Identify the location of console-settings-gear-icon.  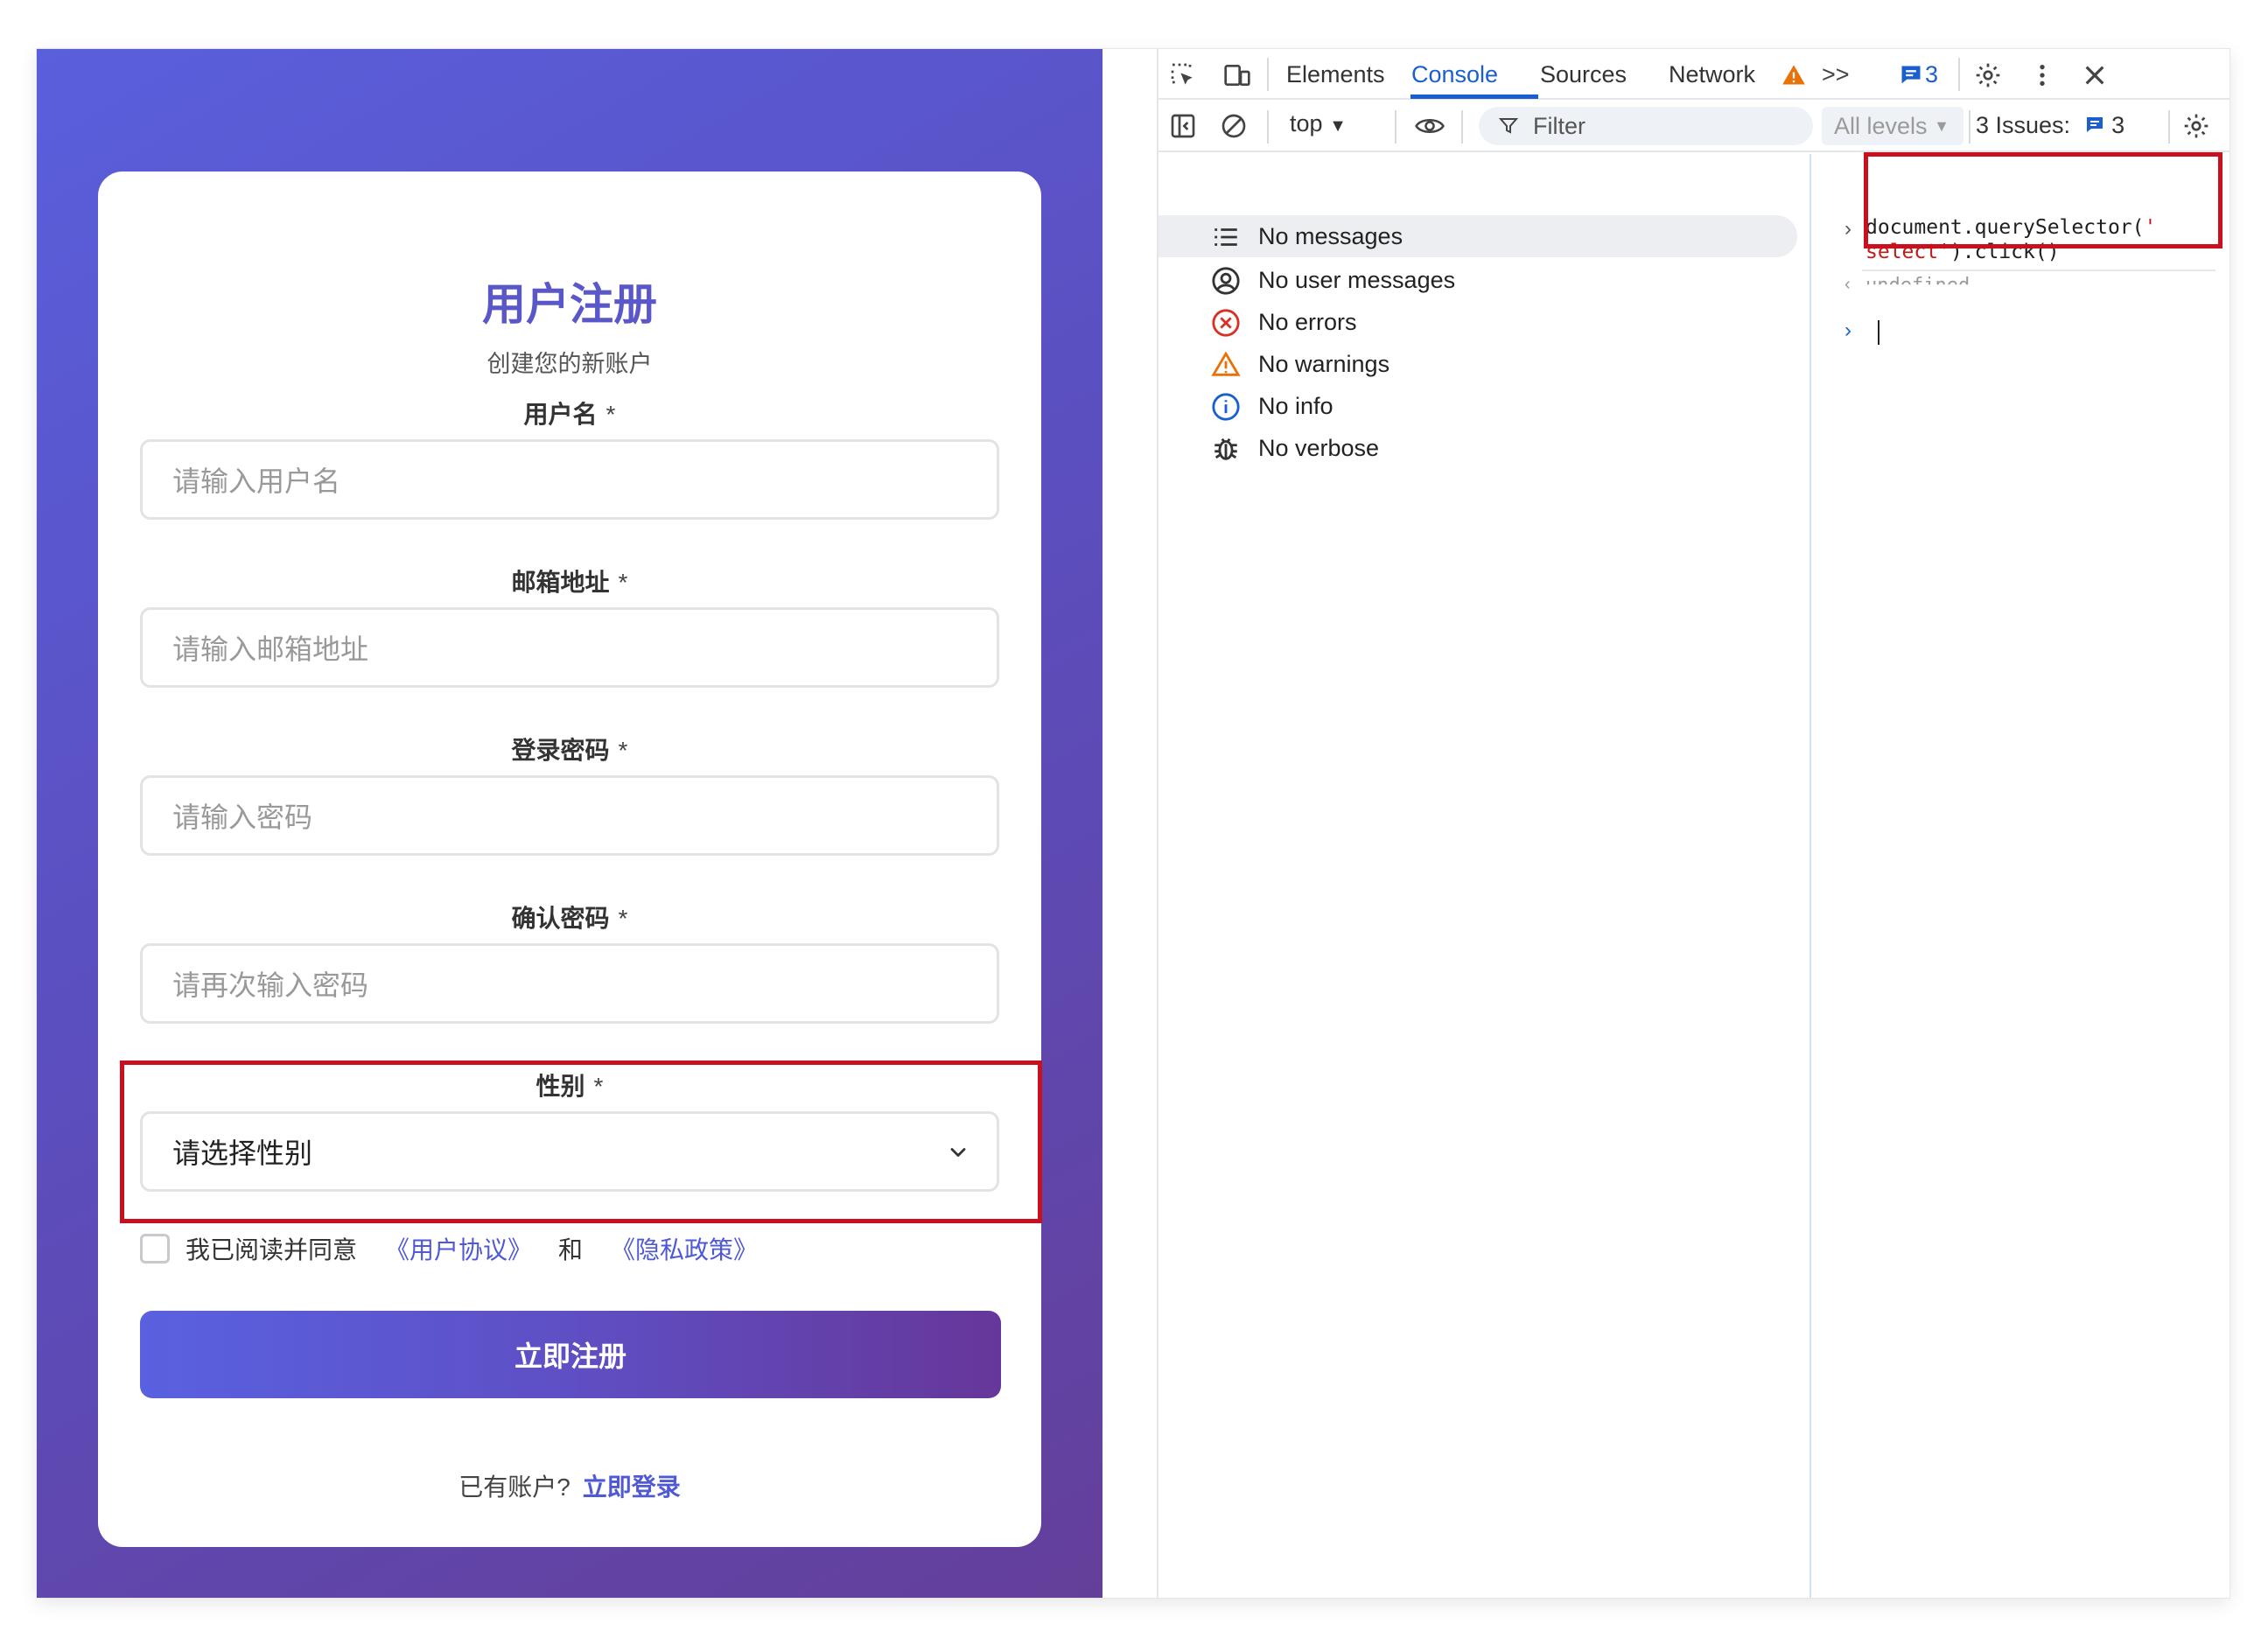
(2196, 126).